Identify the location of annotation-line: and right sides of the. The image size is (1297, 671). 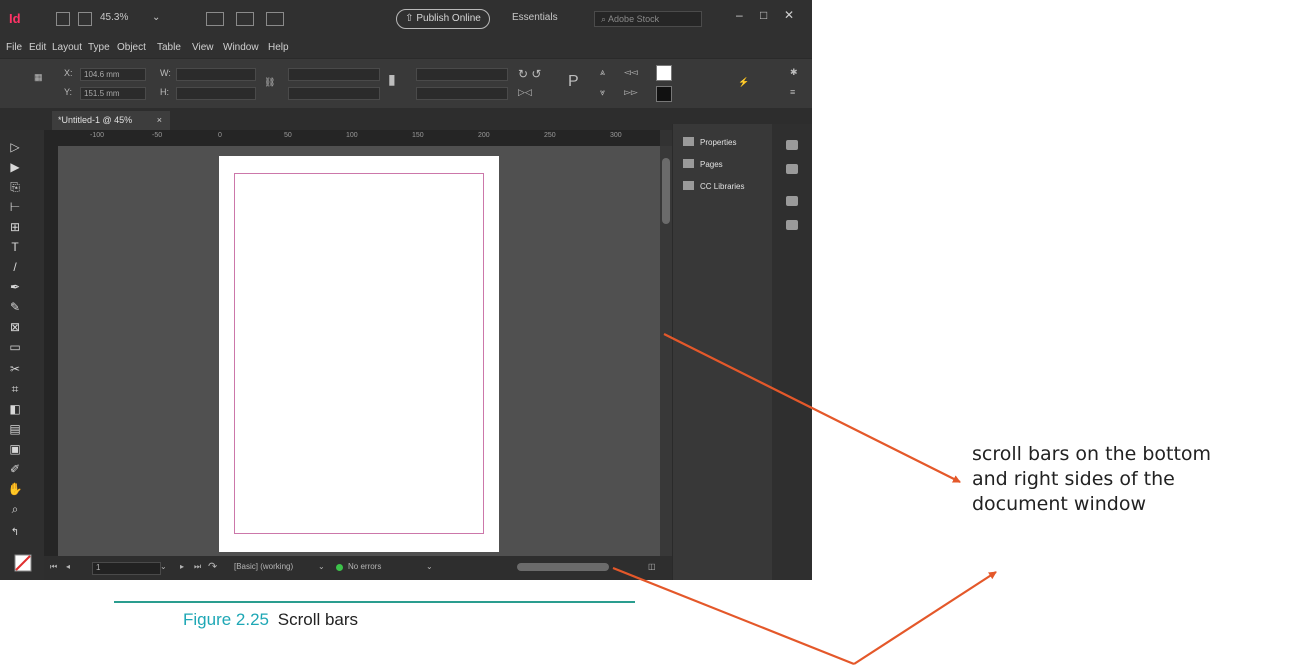
(1073, 479).